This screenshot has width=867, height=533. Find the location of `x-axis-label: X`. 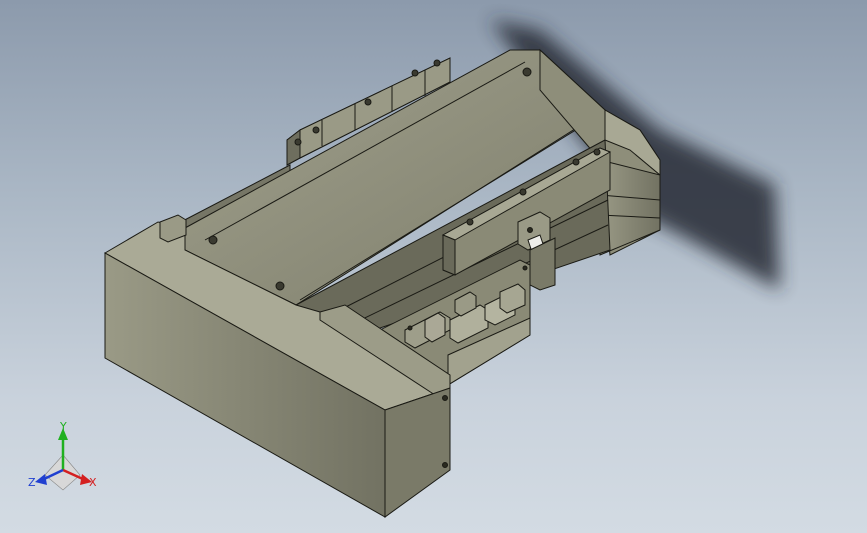

x-axis-label: X is located at coordinates (93, 482).